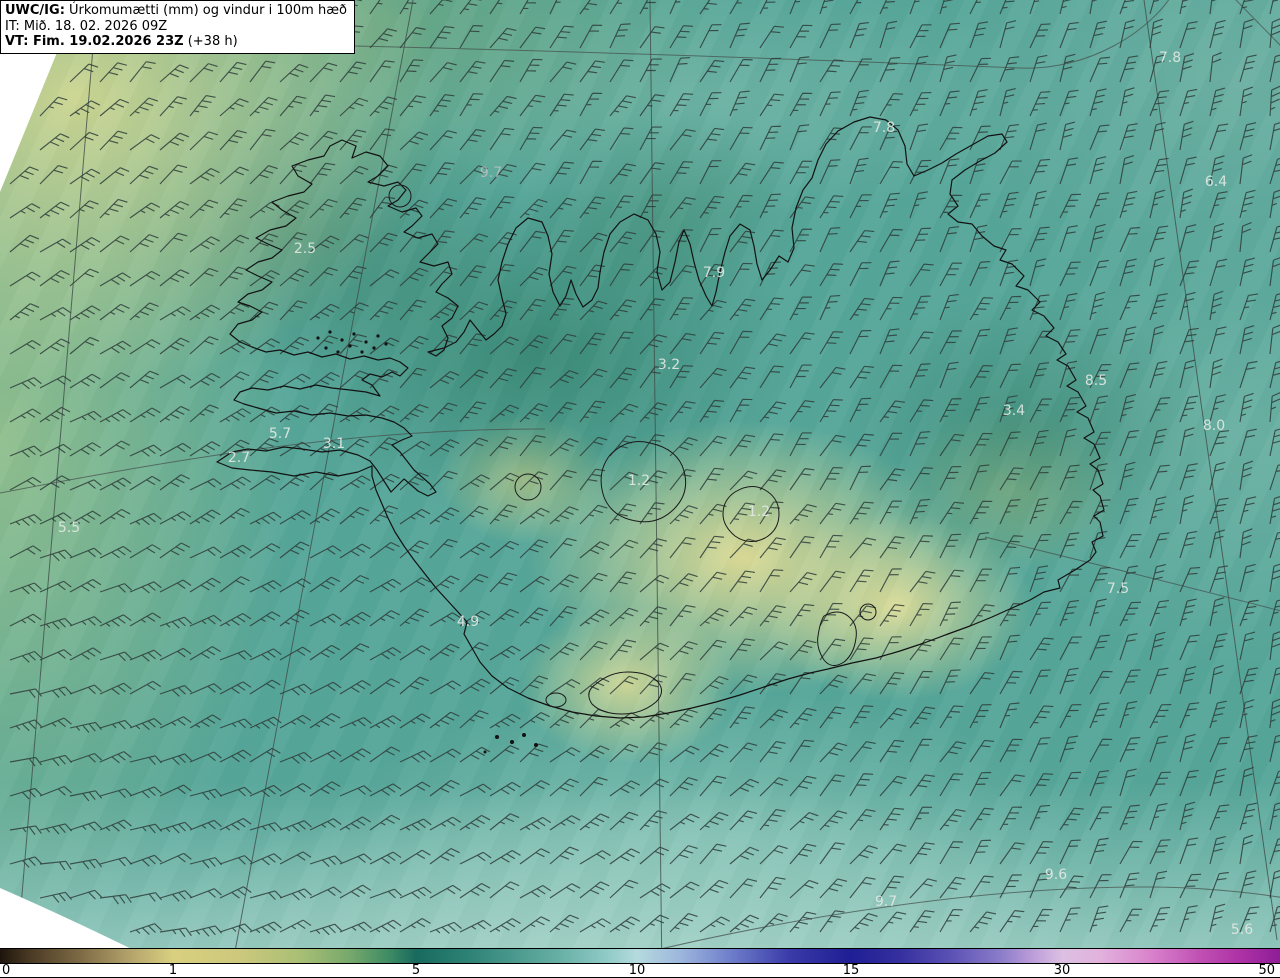  Describe the element at coordinates (669, 365) in the screenshot. I see `value-label: 3.2` at that location.